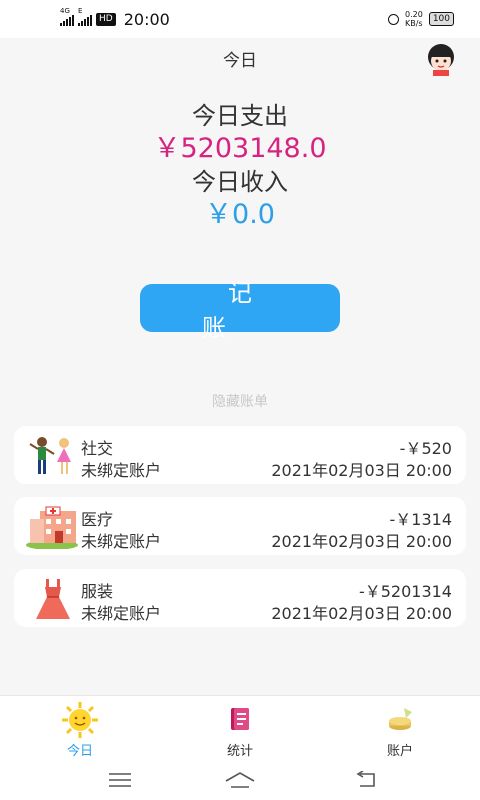  What do you see at coordinates (441, 59) in the screenshot?
I see `avatar` at bounding box center [441, 59].